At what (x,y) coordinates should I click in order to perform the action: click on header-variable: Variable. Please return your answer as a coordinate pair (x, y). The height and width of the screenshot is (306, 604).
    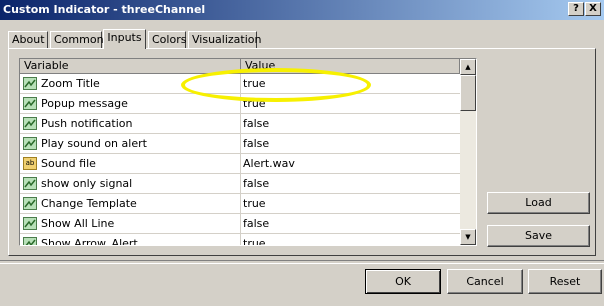
    Looking at the image, I should click on (130, 66).